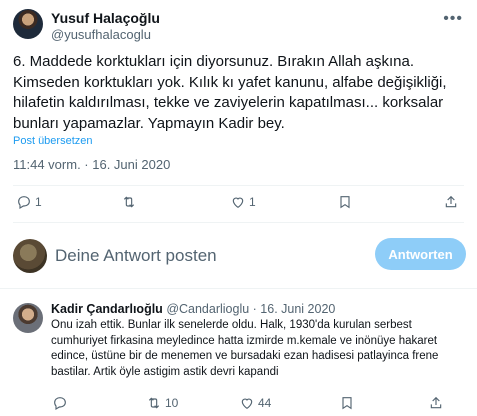 The image size is (477, 416). I want to click on reply-input: Deine Antwort posten, so click(136, 256).